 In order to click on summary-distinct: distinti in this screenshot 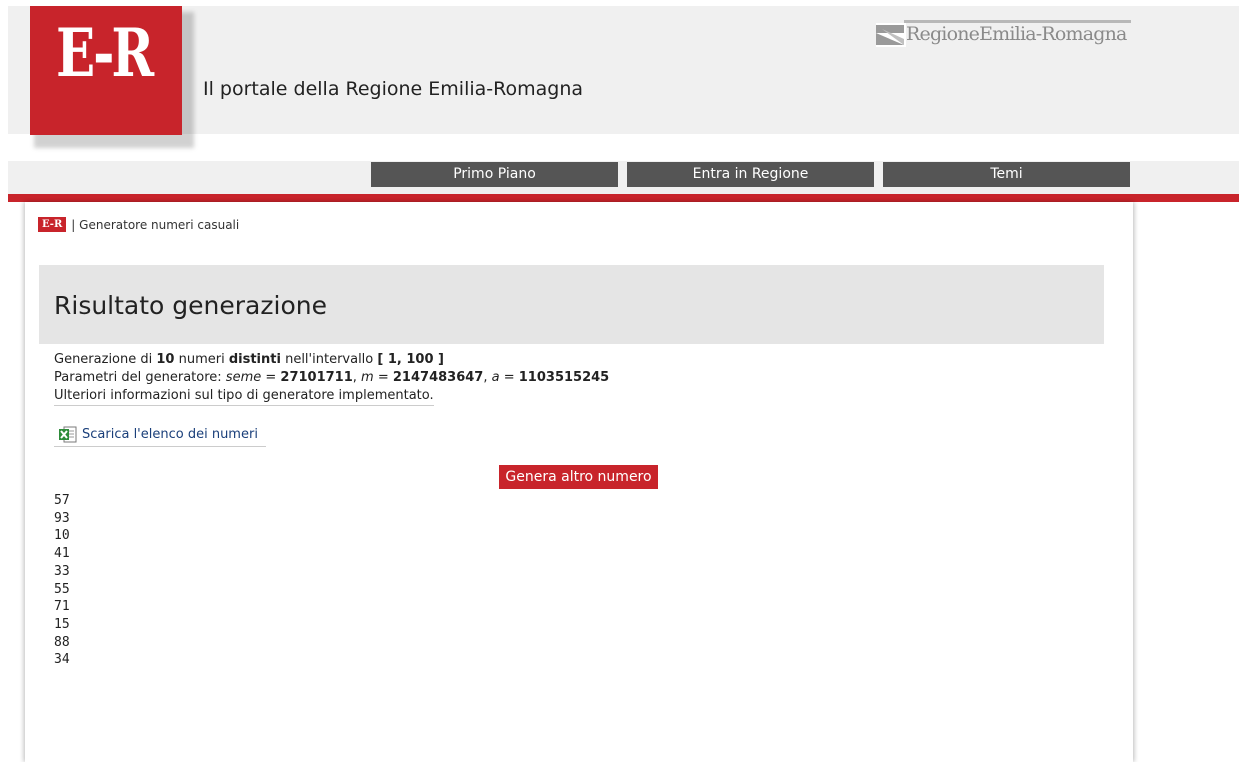, I will do `click(254, 359)`.